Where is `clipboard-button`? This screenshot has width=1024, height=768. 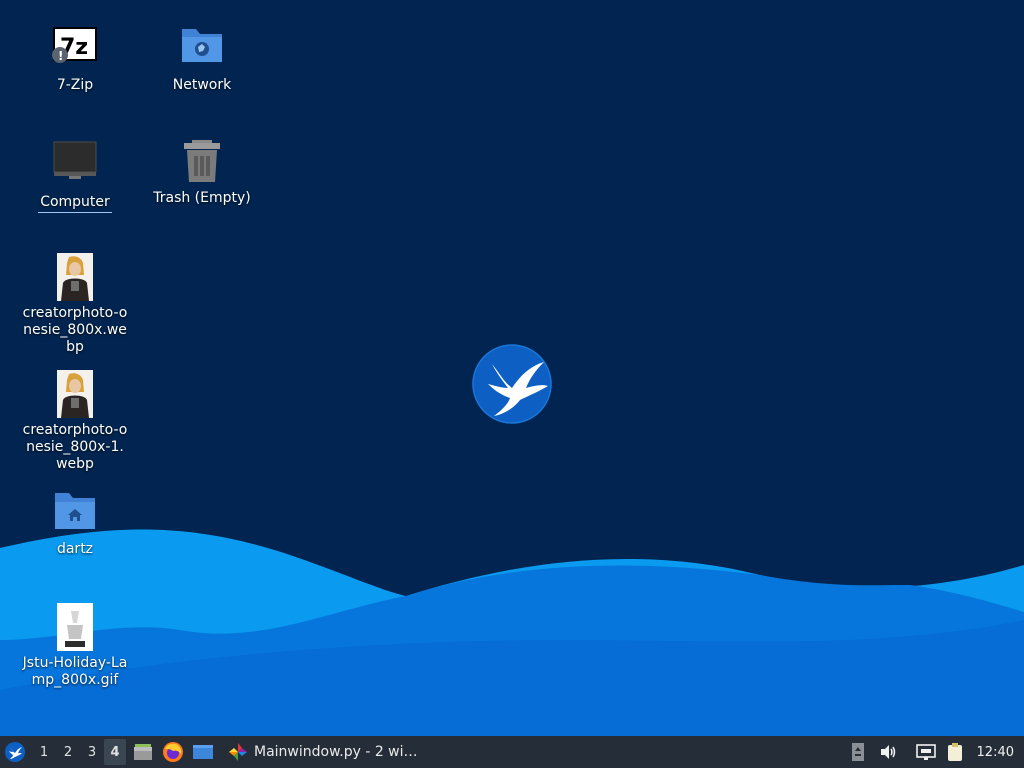 clipboard-button is located at coordinates (955, 752).